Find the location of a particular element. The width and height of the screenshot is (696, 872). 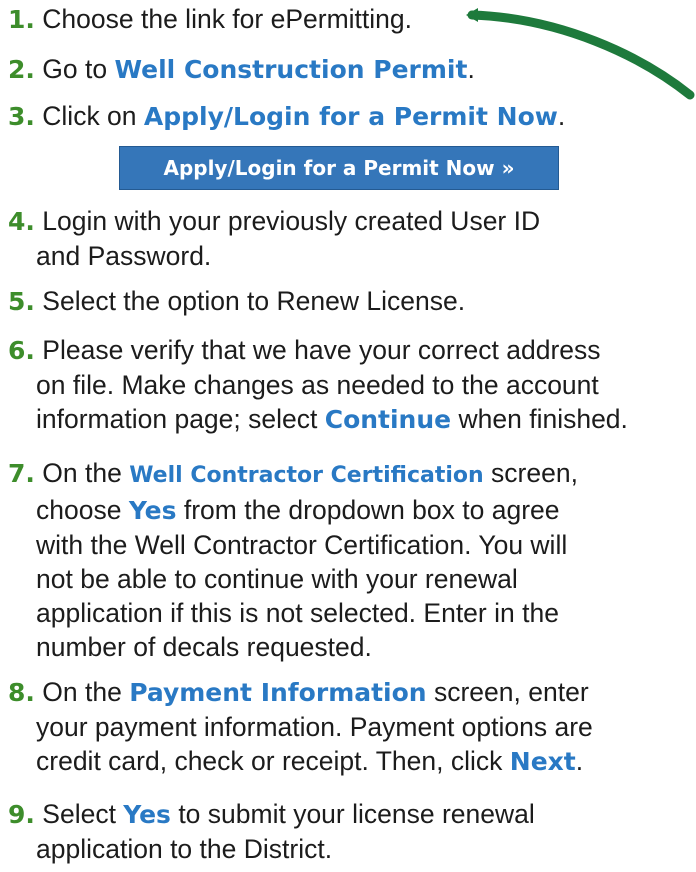

step-text: to submit your license renewal is located at coordinates (352, 814).